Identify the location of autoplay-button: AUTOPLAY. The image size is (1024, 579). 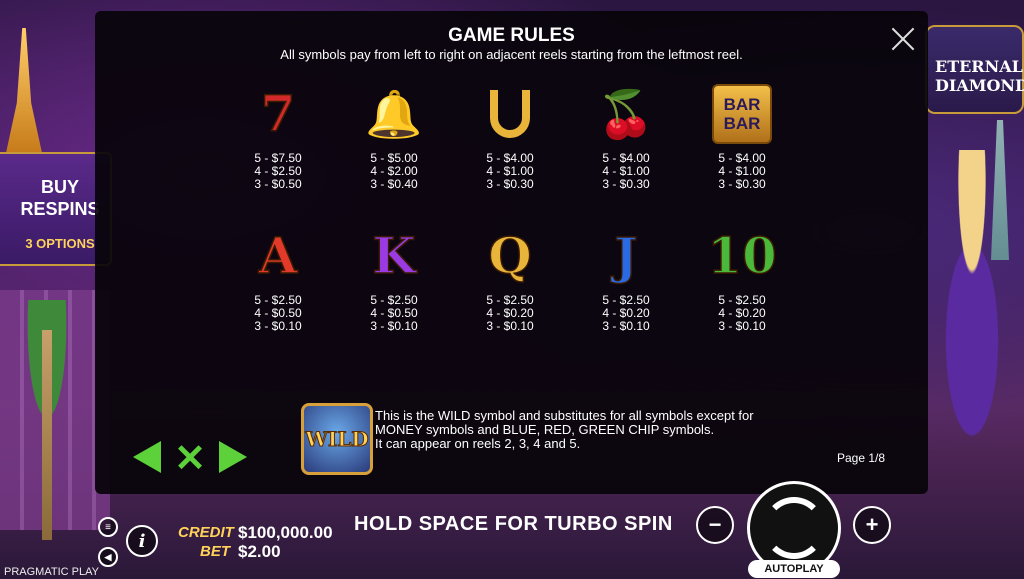
(794, 569).